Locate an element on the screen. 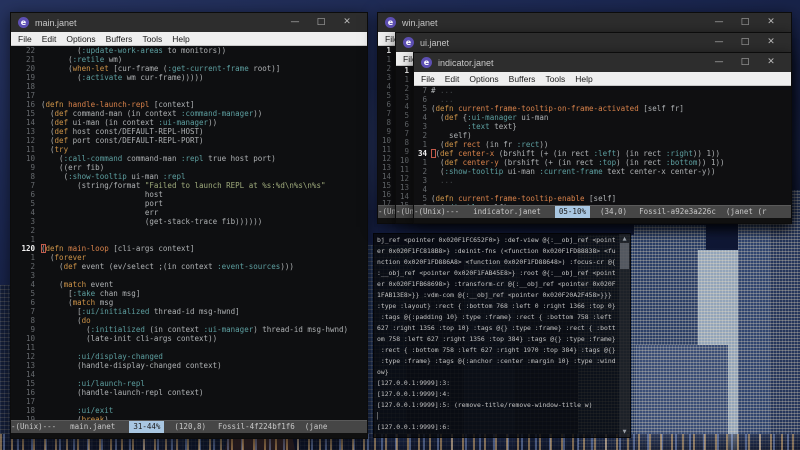 The height and width of the screenshot is (450, 800). window-title: indicator.janet is located at coordinates (466, 62).